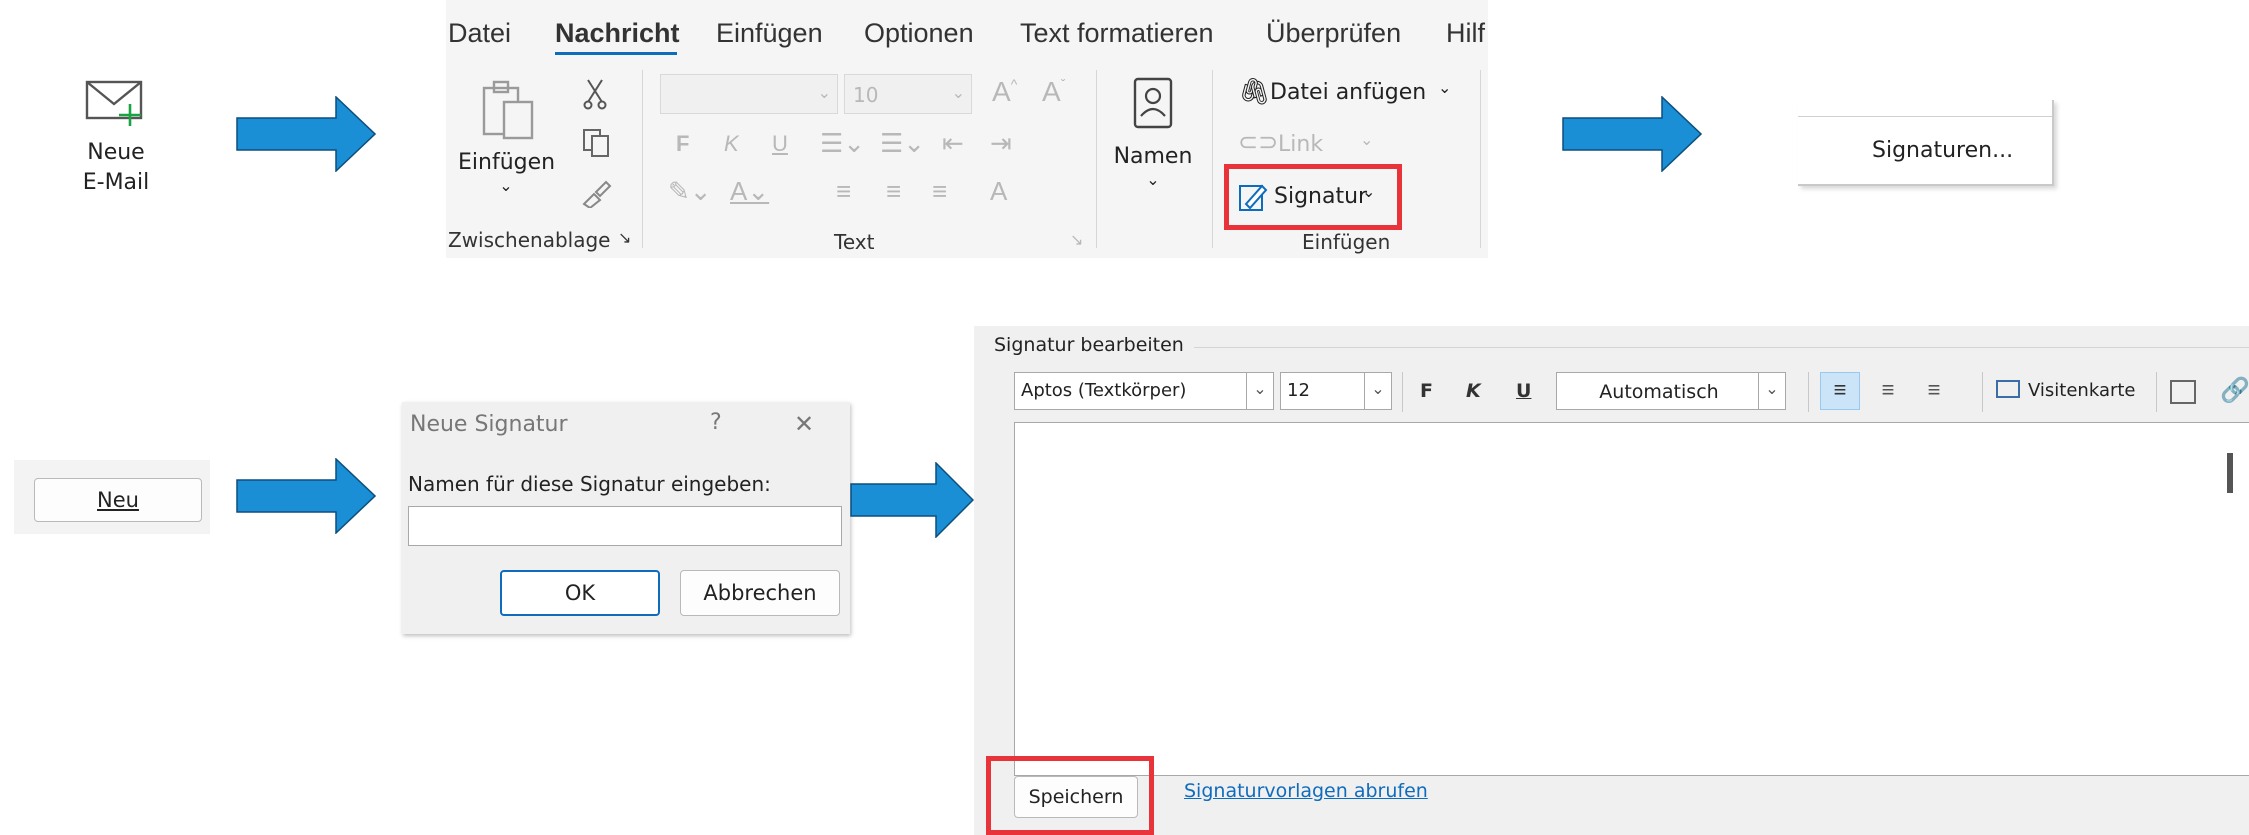 This screenshot has width=2249, height=835. I want to click on highlighter-icon: ✎⌄, so click(690, 191).